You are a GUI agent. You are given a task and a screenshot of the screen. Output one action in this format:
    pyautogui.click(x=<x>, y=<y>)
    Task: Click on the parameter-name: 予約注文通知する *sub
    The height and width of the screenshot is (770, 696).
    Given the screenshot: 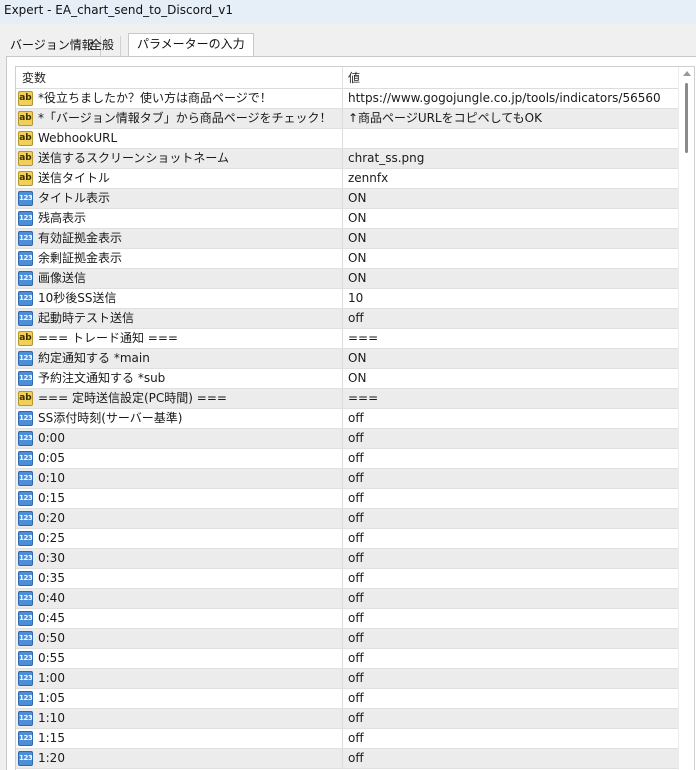 What is the action you would take?
    pyautogui.click(x=102, y=378)
    